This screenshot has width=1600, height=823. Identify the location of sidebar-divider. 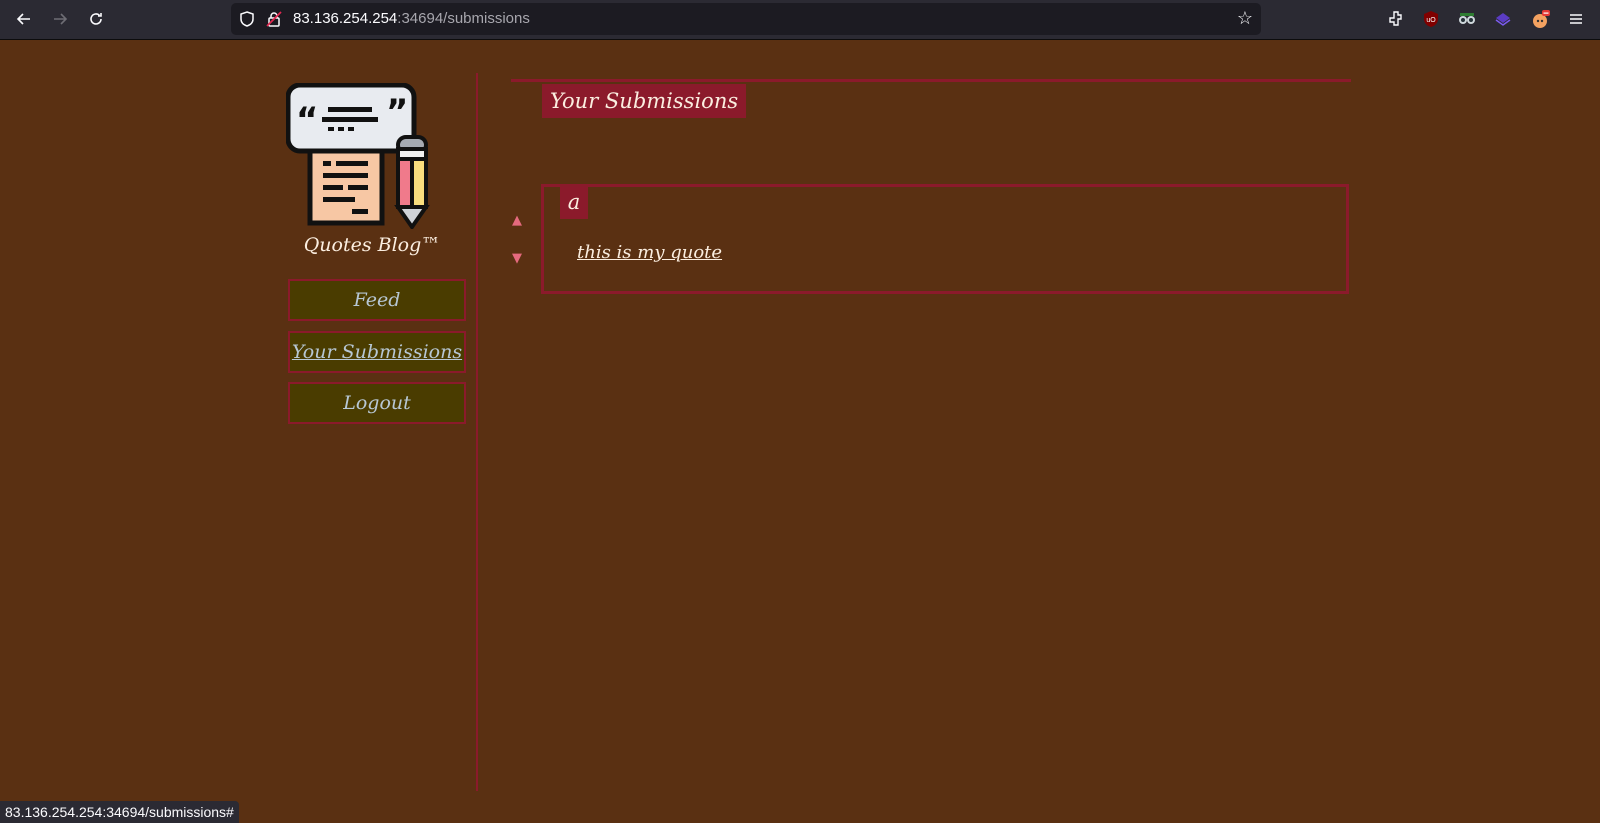
(477, 432).